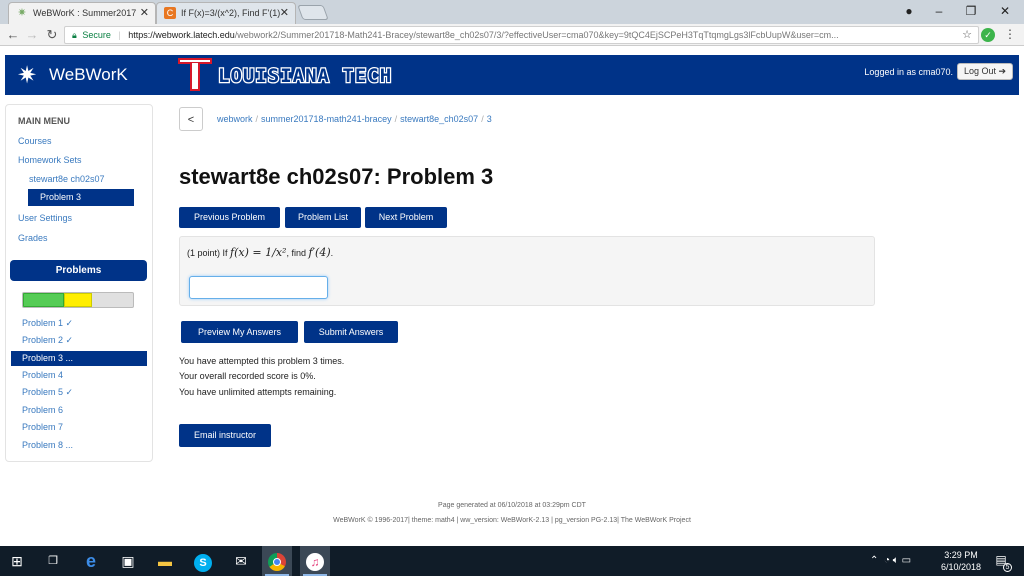 The height and width of the screenshot is (576, 1024). What do you see at coordinates (128, 561) in the screenshot?
I see `store-icon: ▣` at bounding box center [128, 561].